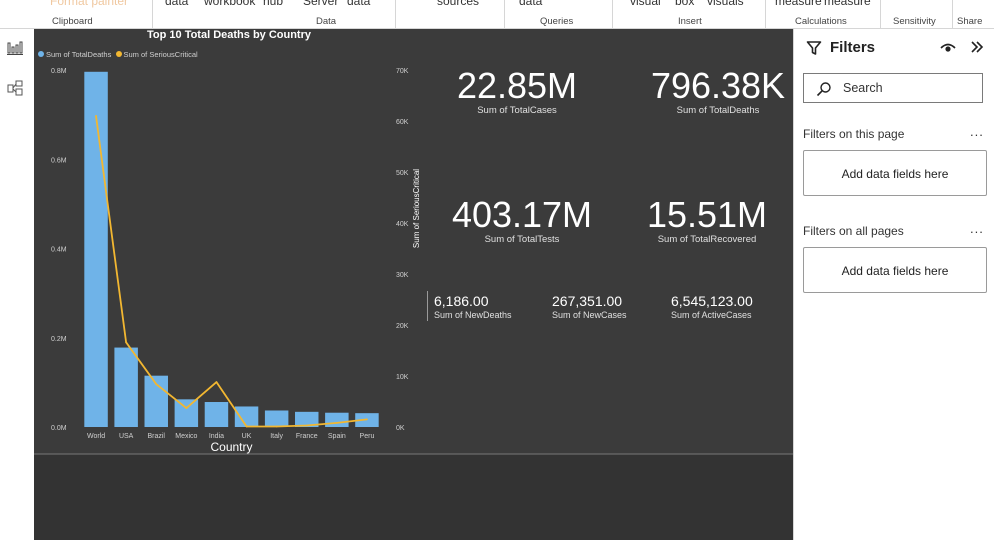 The height and width of the screenshot is (540, 994). What do you see at coordinates (853, 47) in the screenshot?
I see `filters-title: Filters` at bounding box center [853, 47].